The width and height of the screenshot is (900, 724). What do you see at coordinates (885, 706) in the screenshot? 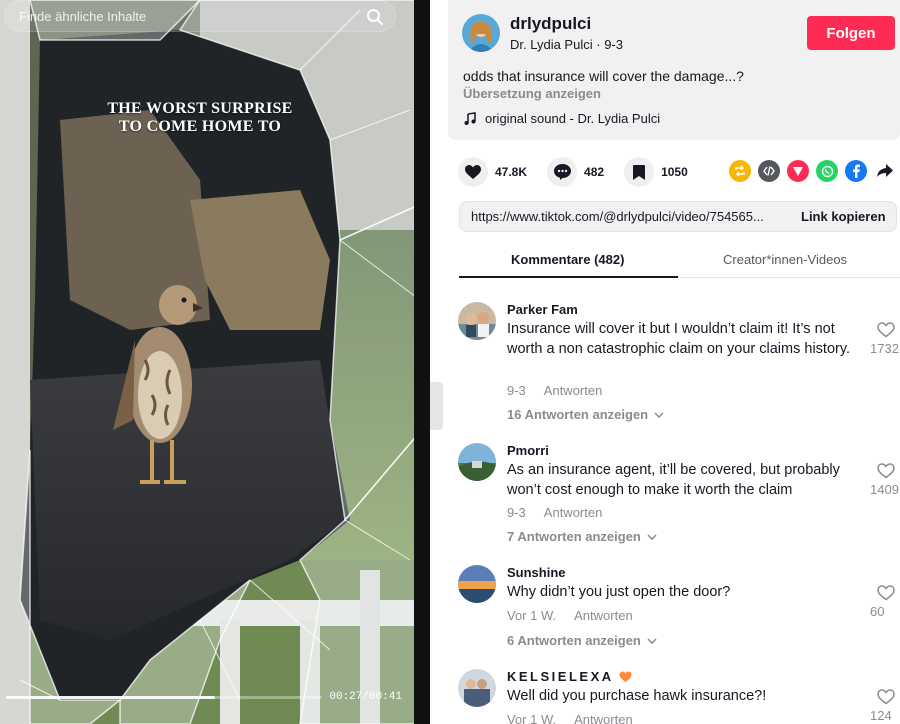
I see `comment-like: 124` at bounding box center [885, 706].